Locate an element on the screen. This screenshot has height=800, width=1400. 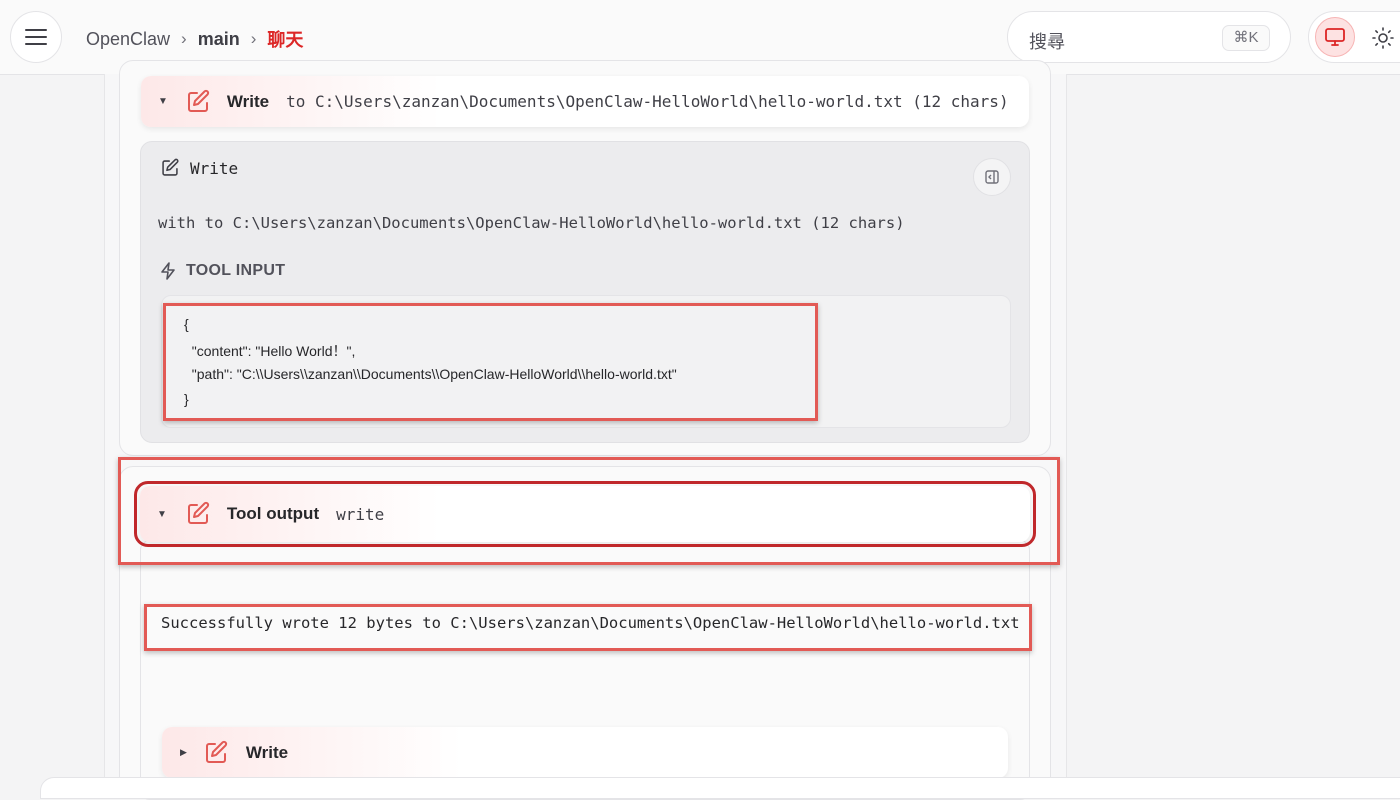
collapse-panel-button is located at coordinates (992, 177).